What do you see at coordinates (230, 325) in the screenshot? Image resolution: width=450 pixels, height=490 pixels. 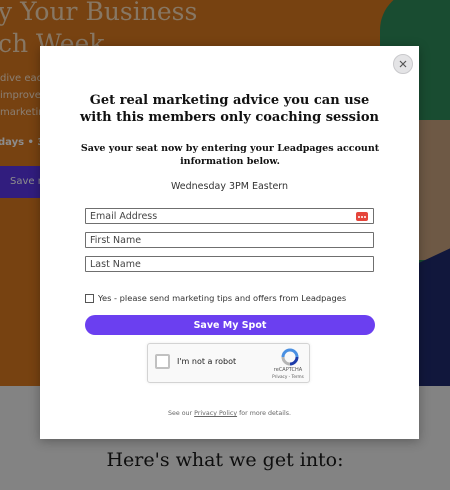 I see `save-my-spot-button: Save My Spot` at bounding box center [230, 325].